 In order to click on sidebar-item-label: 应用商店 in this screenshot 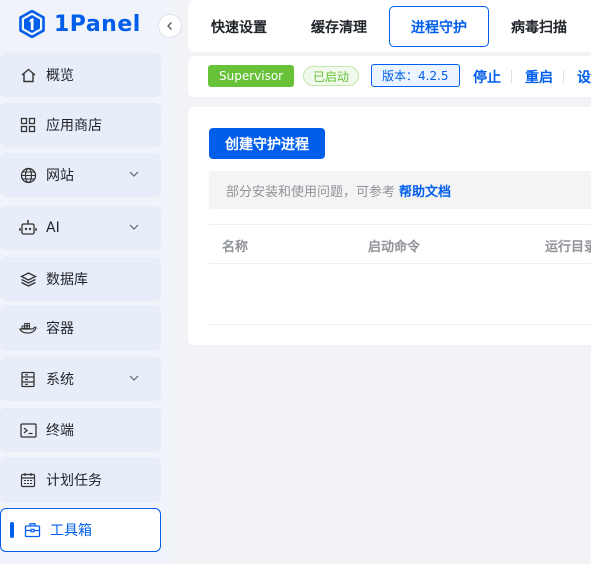, I will do `click(74, 126)`.